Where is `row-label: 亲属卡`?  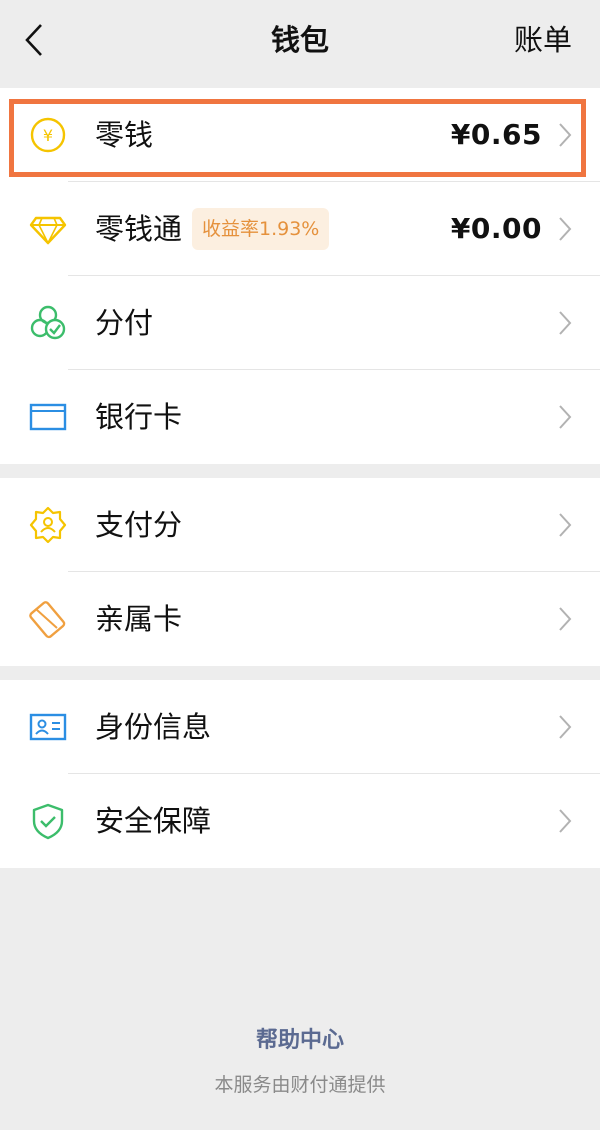 row-label: 亲属卡 is located at coordinates (139, 619).